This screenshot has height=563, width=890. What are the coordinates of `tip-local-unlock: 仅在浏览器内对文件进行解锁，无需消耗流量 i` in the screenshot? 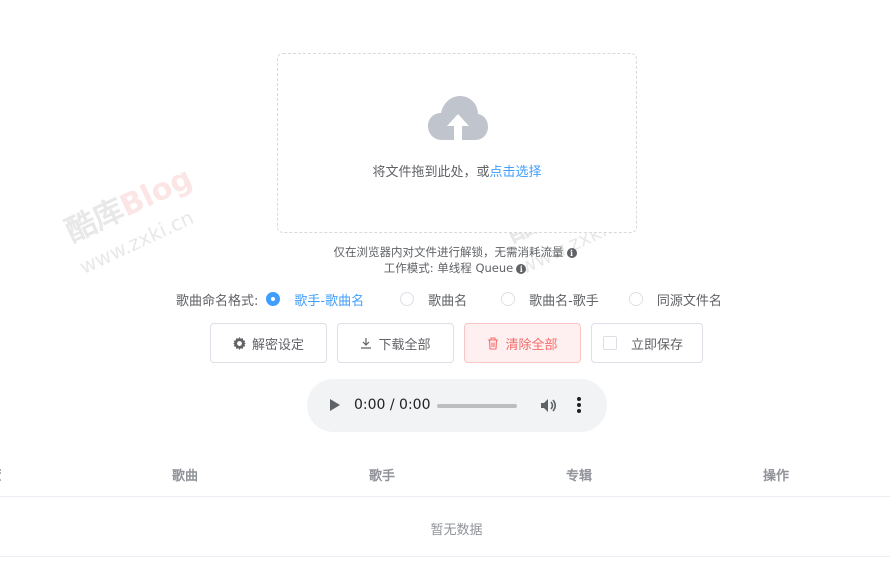 It's located at (445, 252).